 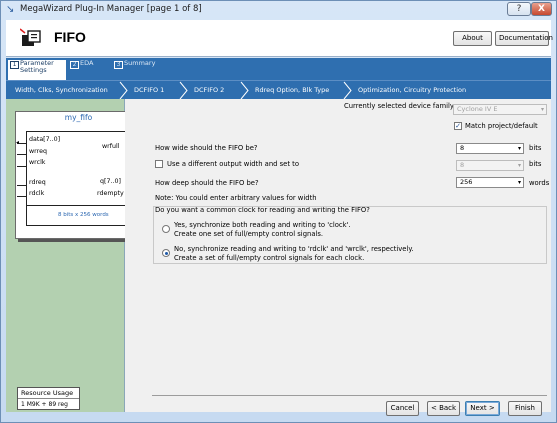 I want to click on step-optimization: Optimization, Circuitry Protection, so click(x=412, y=90).